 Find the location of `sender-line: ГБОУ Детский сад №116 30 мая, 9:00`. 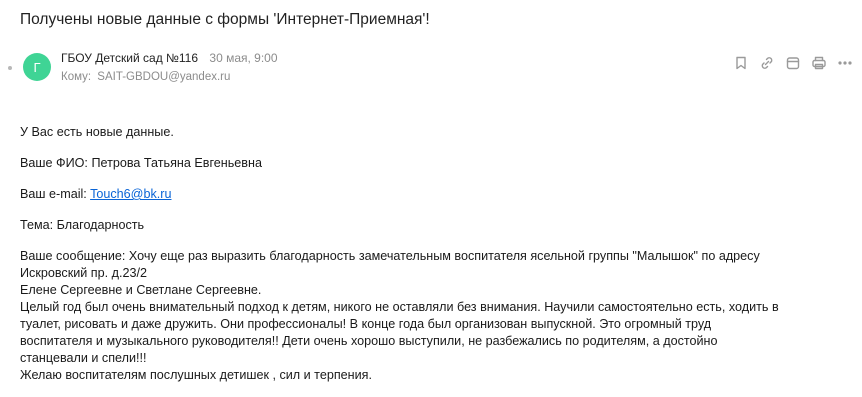

sender-line: ГБОУ Детский сад №116 30 мая, 9:00 is located at coordinates (169, 58).